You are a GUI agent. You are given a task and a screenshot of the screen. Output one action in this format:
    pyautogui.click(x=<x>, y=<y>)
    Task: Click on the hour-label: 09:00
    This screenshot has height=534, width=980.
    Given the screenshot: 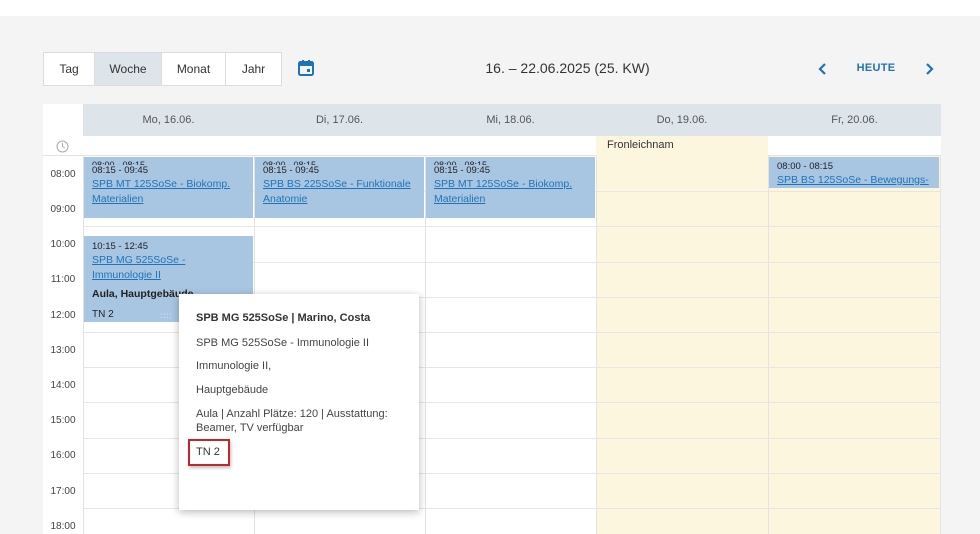 What is the action you would take?
    pyautogui.click(x=63, y=209)
    